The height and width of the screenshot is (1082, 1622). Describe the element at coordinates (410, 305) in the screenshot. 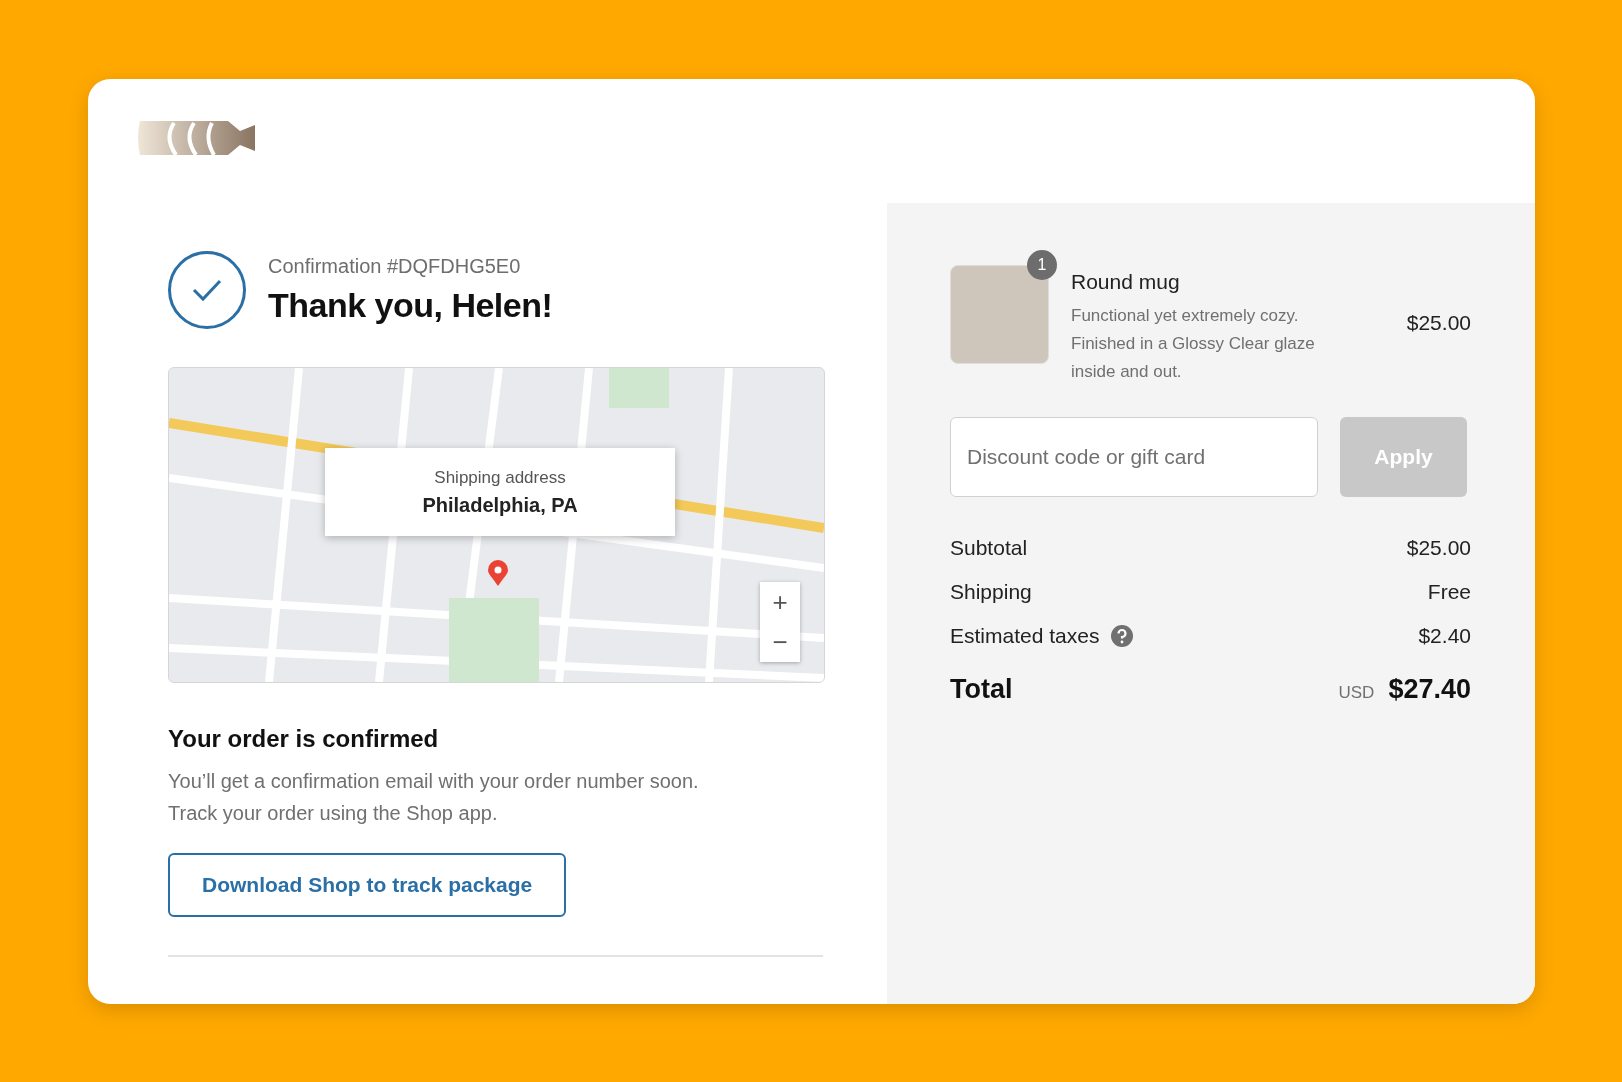

I see `thank-you-title: Thank you, Helen!` at that location.